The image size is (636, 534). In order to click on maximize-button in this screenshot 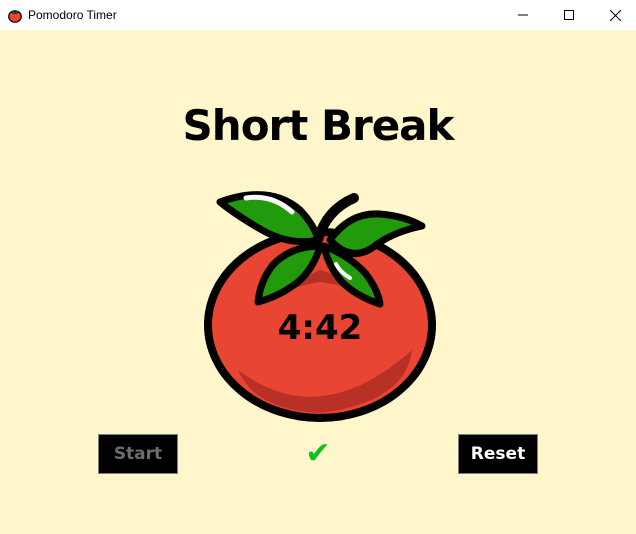, I will do `click(569, 15)`.